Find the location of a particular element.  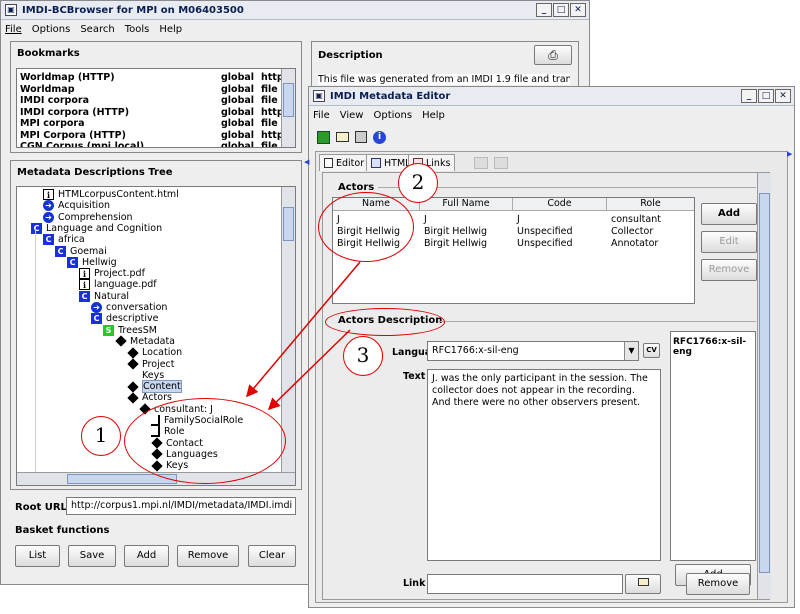

callout-number-3: 3 is located at coordinates (363, 355).